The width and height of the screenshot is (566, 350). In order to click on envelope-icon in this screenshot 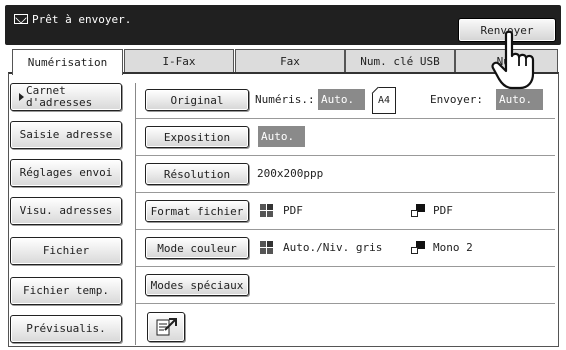, I will do `click(21, 19)`.